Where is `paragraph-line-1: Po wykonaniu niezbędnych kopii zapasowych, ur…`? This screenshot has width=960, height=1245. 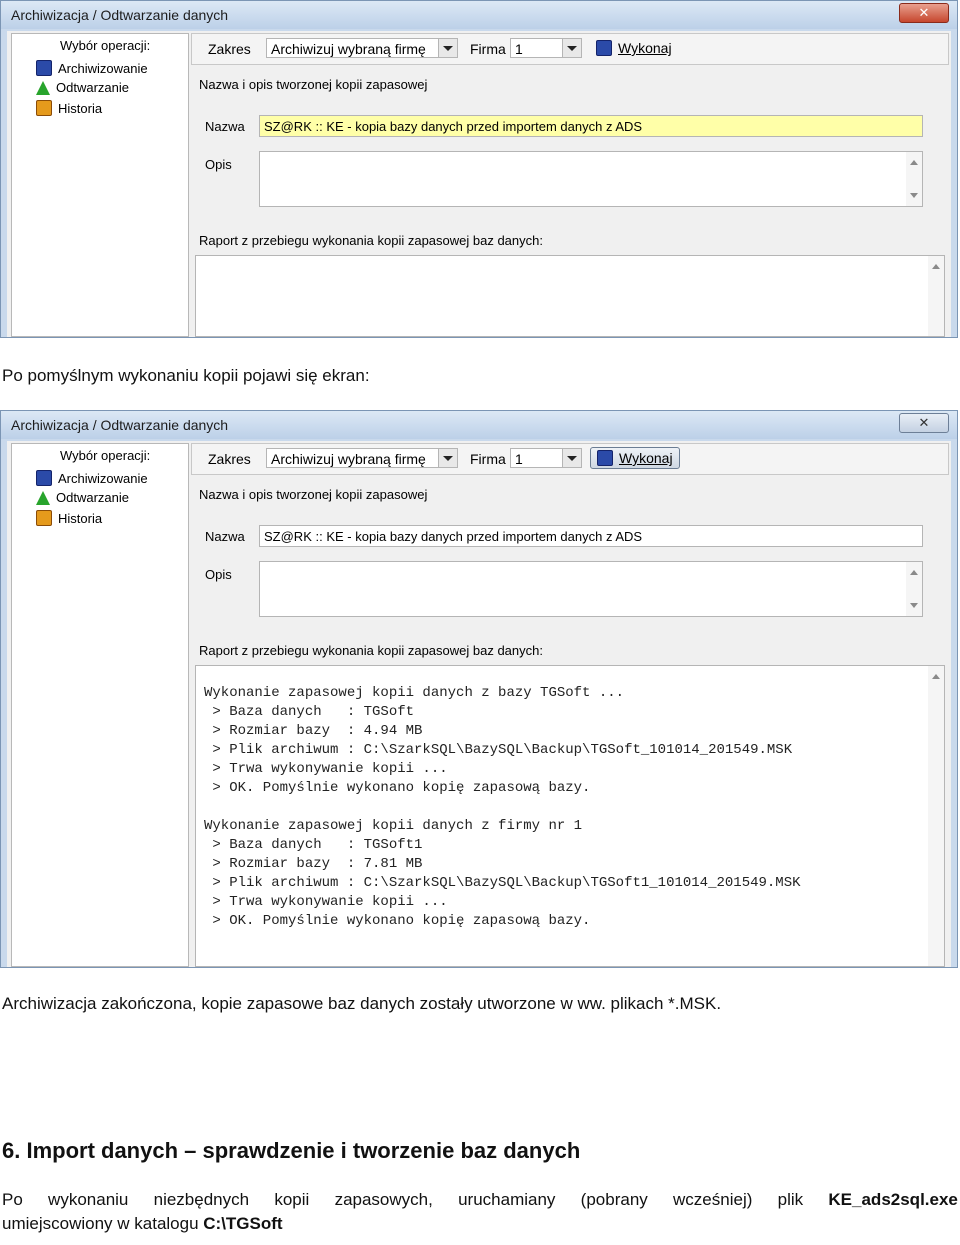
paragraph-line-1: Po wykonaniu niezbędnych kopii zapasowych, ur… is located at coordinates (480, 1200).